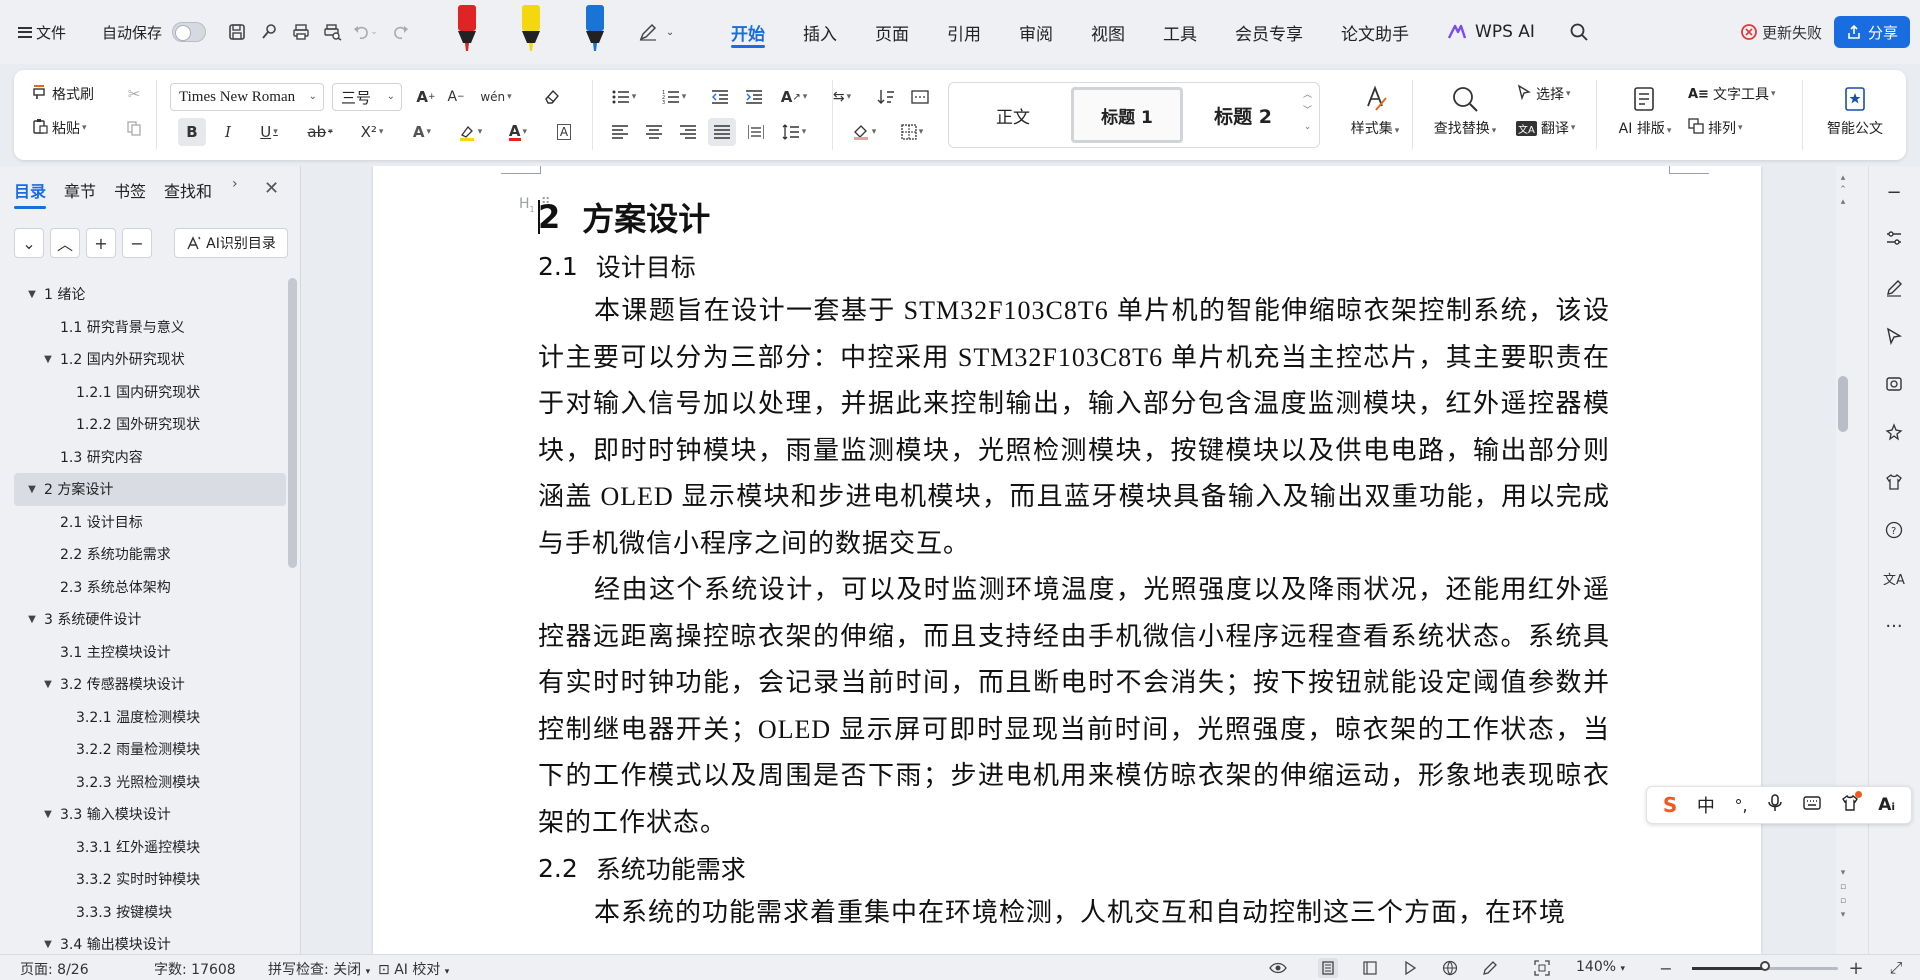  Describe the element at coordinates (1894, 482) in the screenshot. I see `shirt-icon` at that location.